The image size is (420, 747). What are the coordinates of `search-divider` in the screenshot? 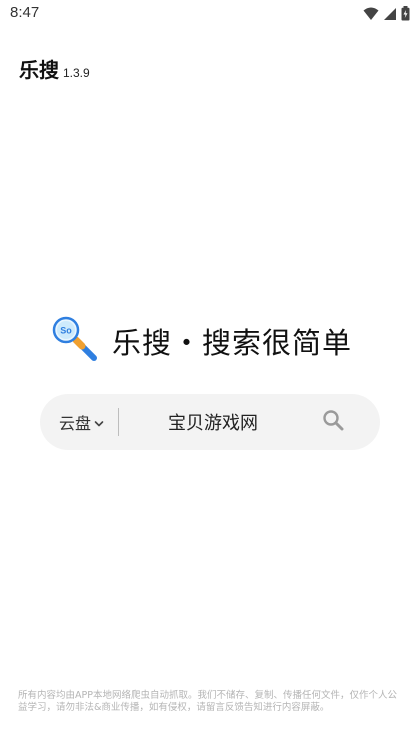 It's located at (118, 422).